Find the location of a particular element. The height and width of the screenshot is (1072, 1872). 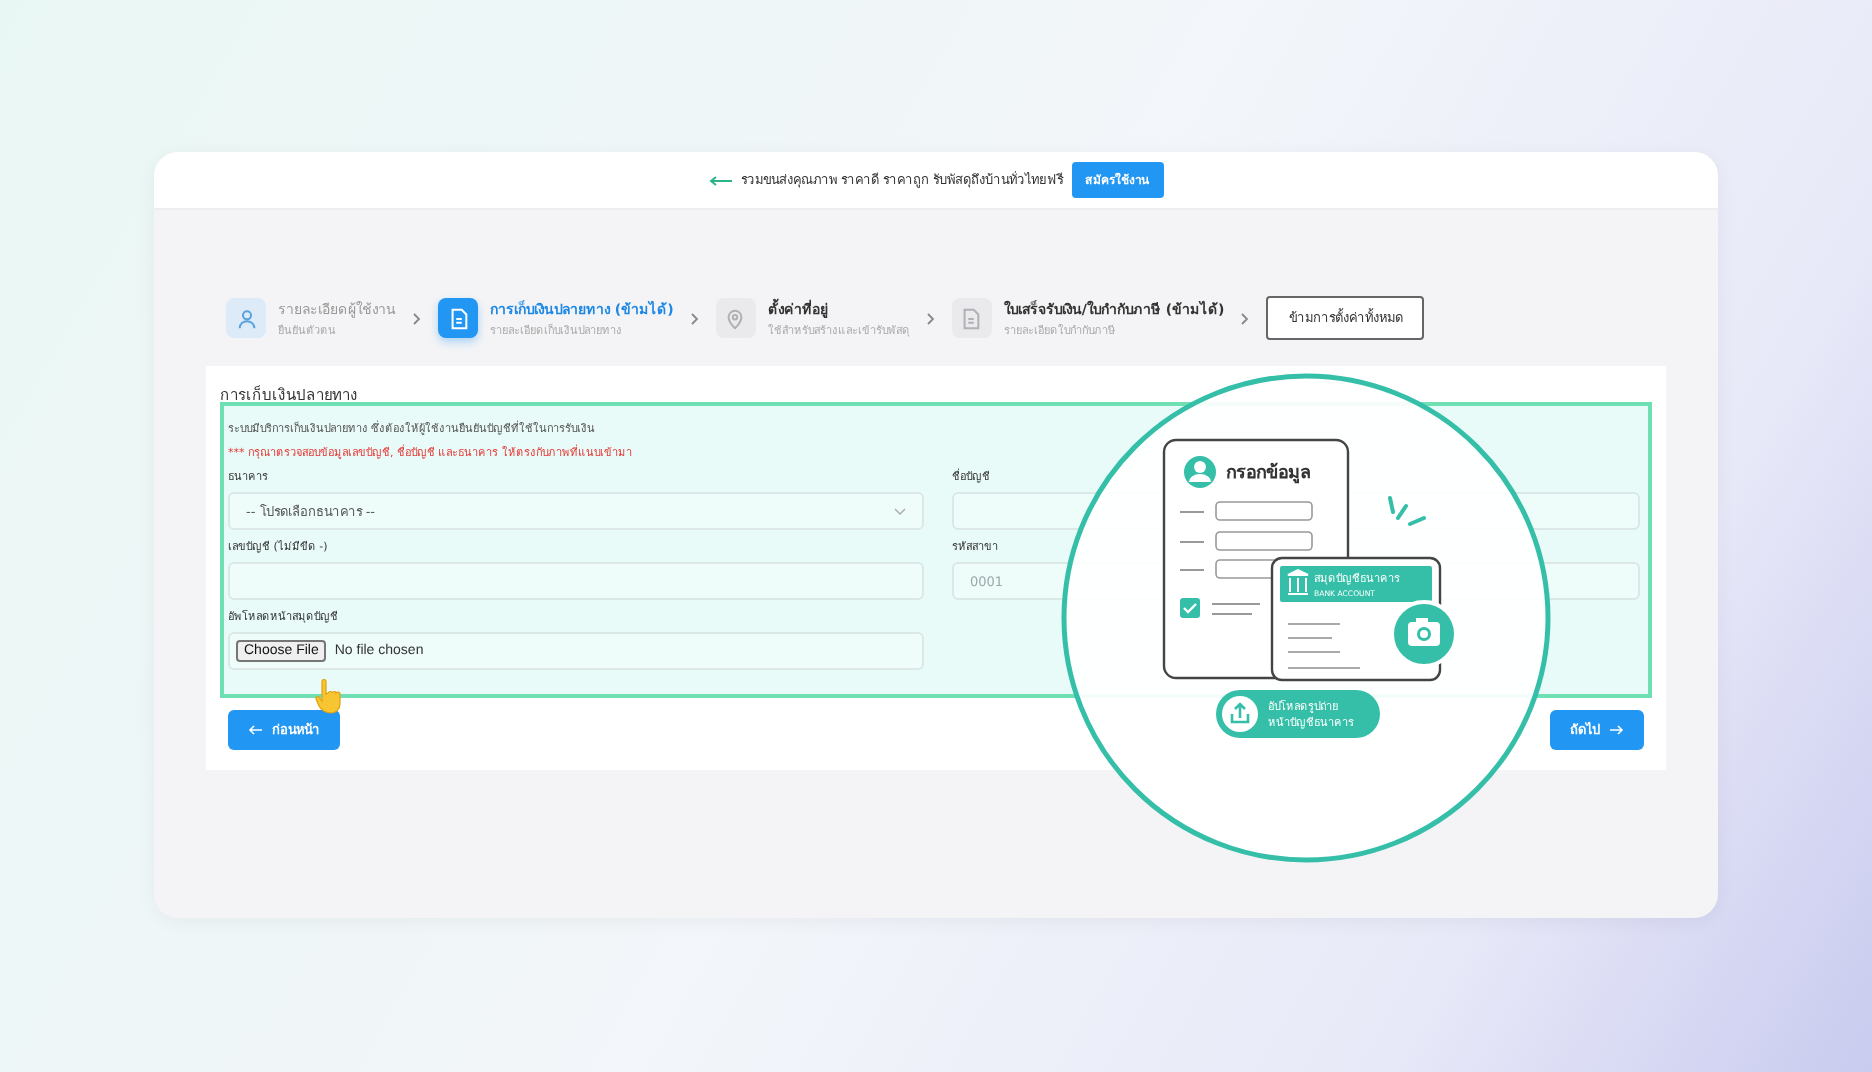

arrow-left-icon is located at coordinates (255, 730).